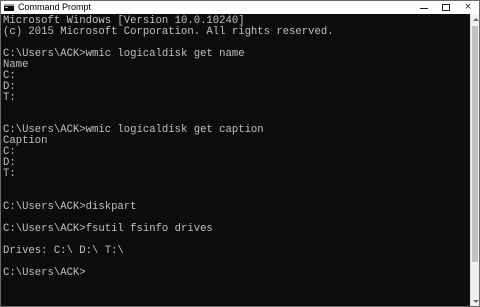 The height and width of the screenshot is (307, 480). Describe the element at coordinates (240, 7) in the screenshot. I see `title-bar: Command Prompt ×` at that location.